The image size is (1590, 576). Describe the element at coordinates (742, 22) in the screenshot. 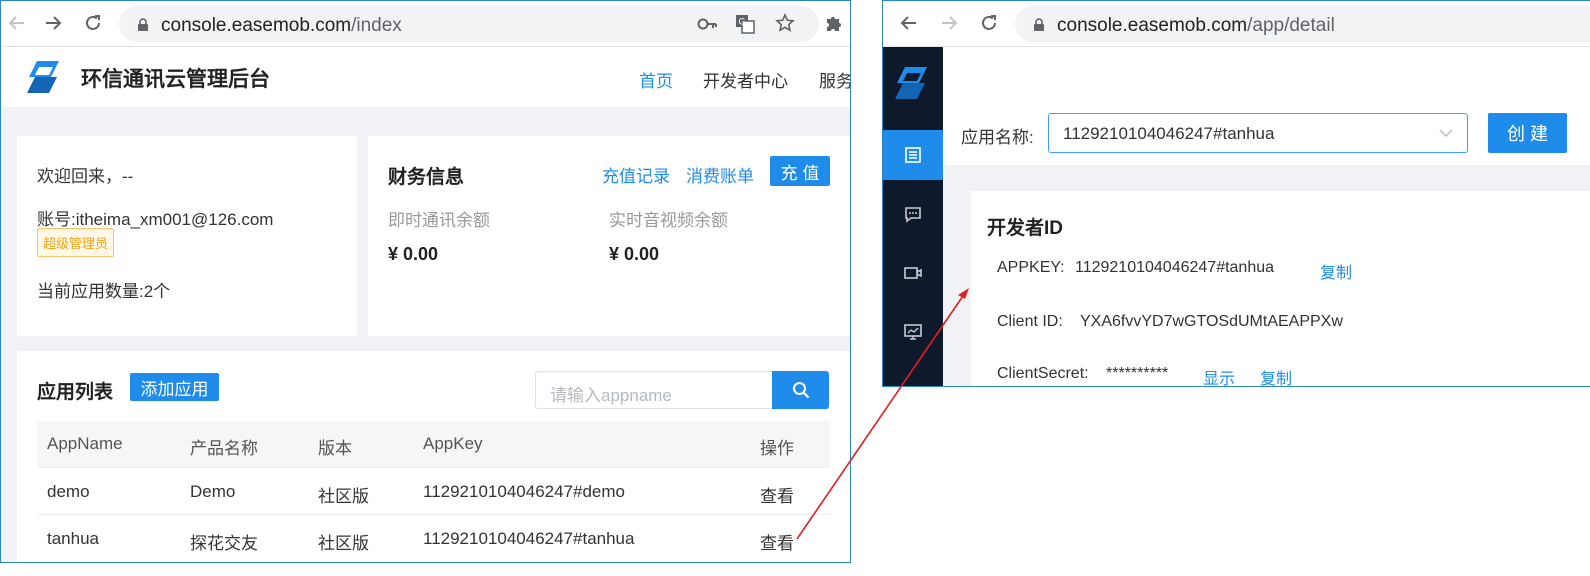

I see `svg-text: G` at that location.